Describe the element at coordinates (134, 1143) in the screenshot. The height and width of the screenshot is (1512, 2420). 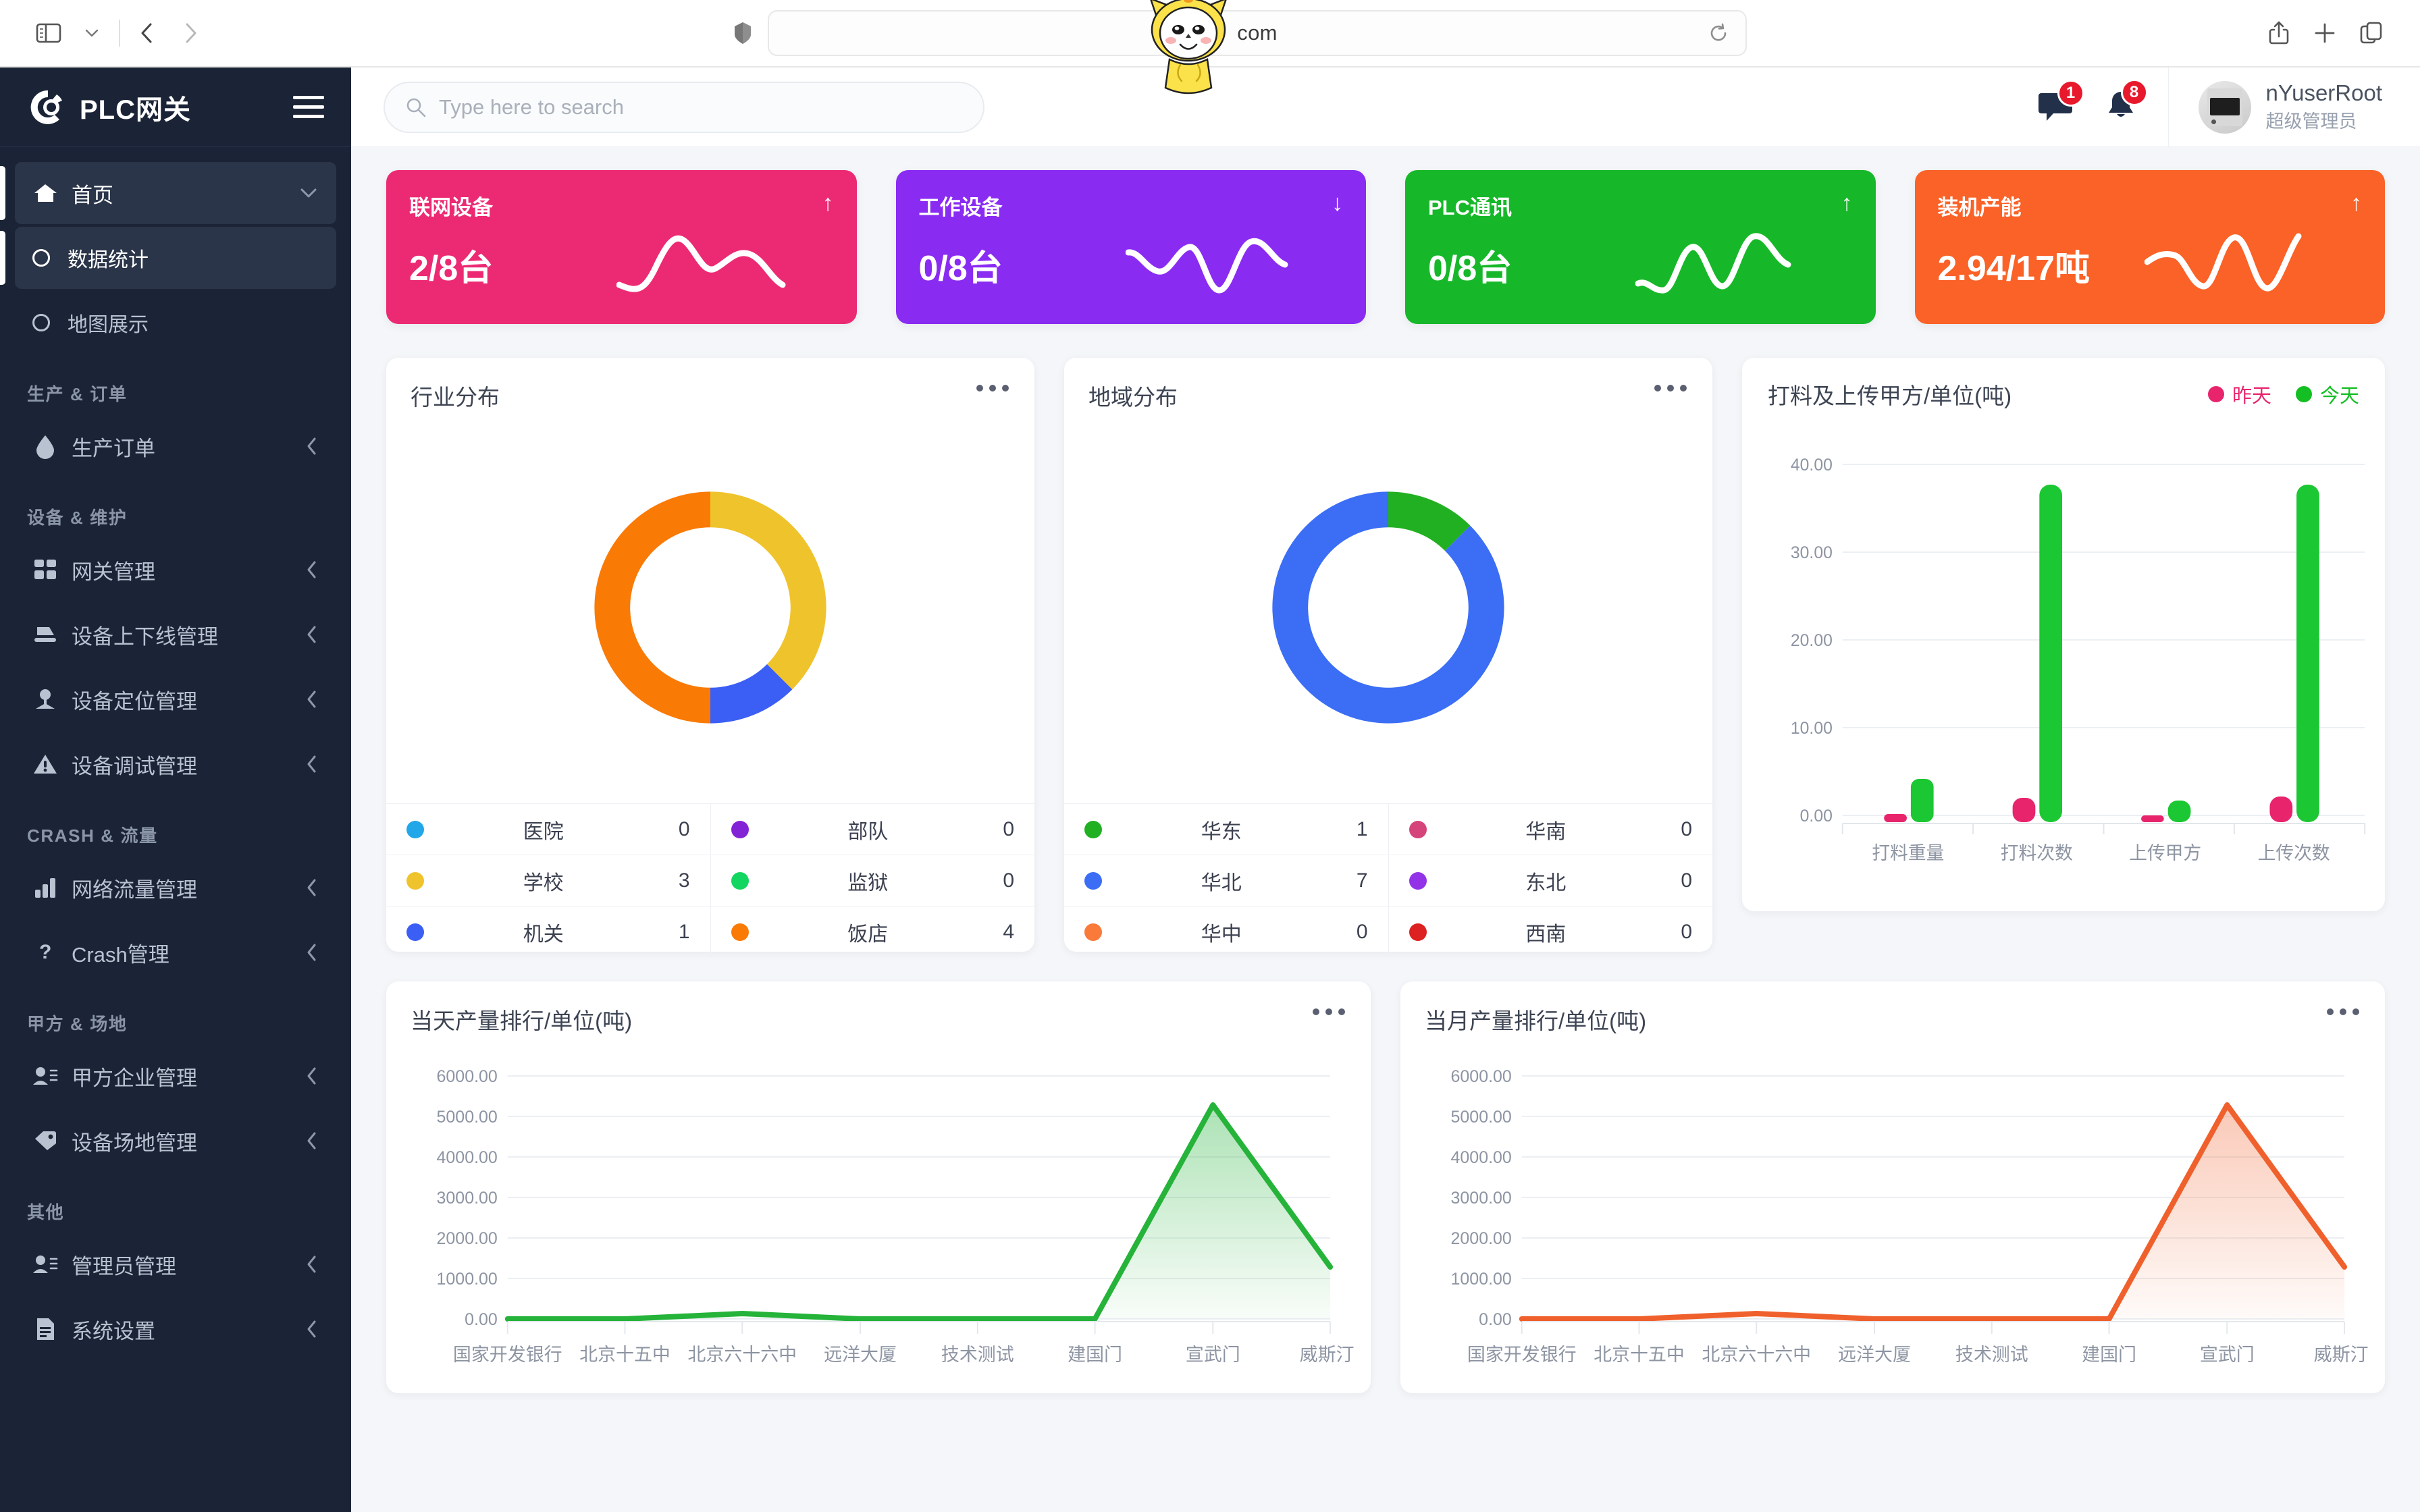
I see `sidebar-item-label: 设备场地管理` at that location.